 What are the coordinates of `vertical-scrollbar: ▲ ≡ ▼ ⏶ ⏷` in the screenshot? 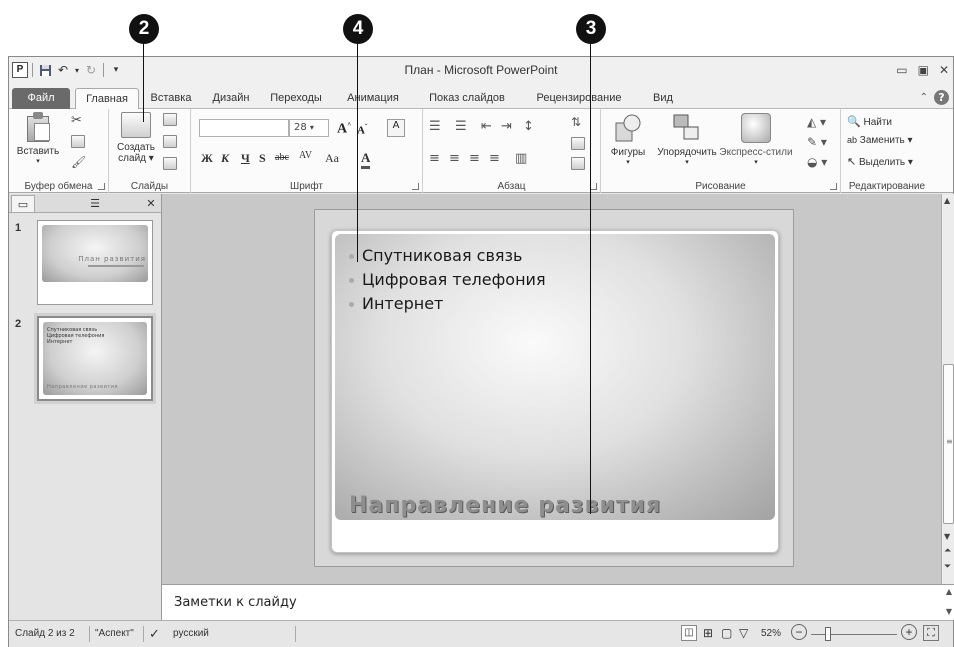 It's located at (947, 389).